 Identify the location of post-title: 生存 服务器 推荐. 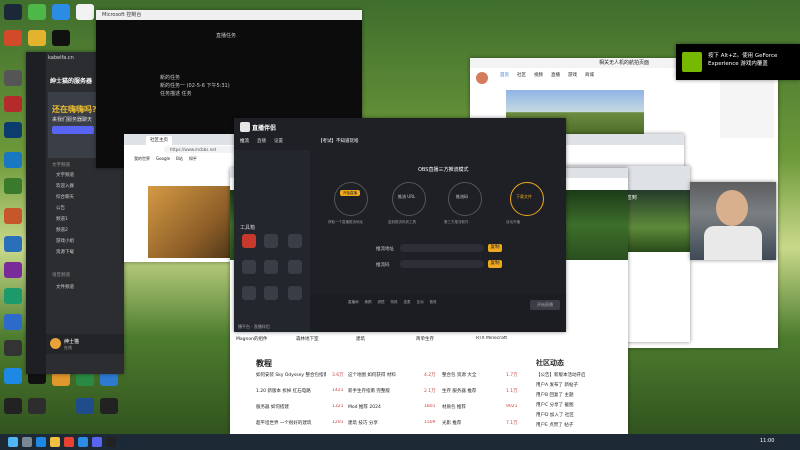
(472, 391).